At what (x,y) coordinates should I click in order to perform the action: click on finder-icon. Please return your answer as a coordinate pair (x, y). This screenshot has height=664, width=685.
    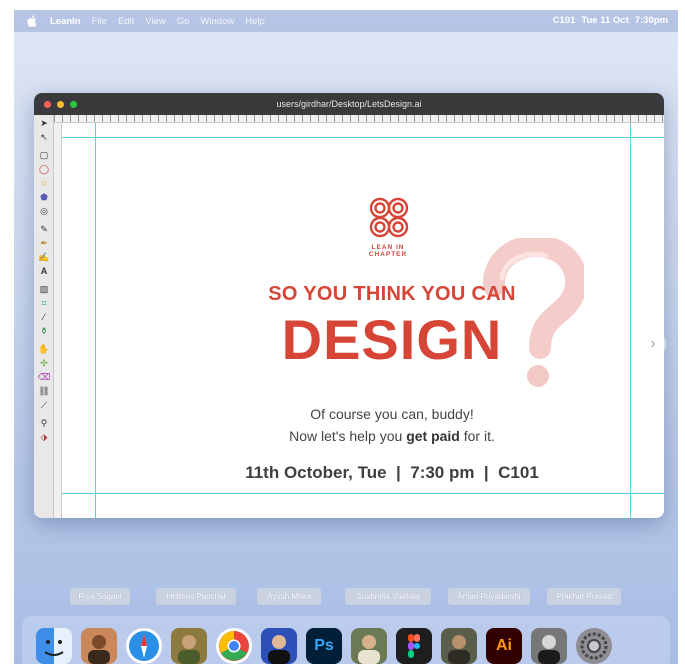
    Looking at the image, I should click on (54, 646).